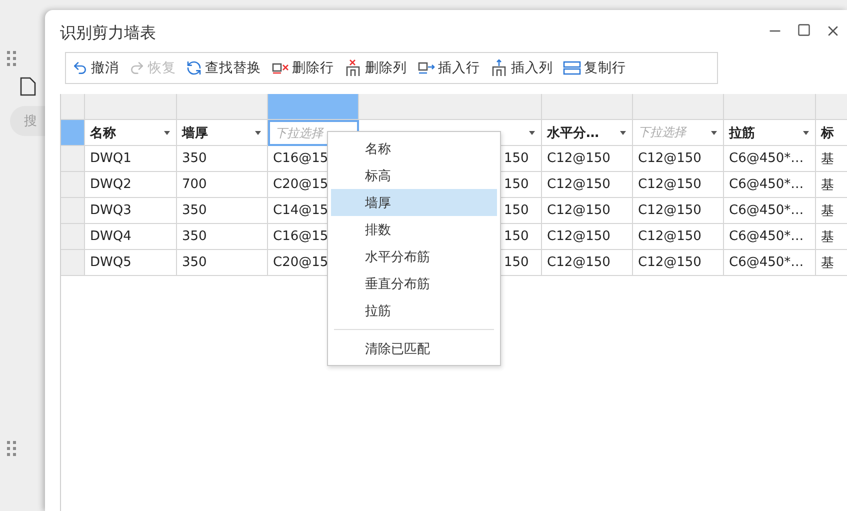 Image resolution: width=847 pixels, height=511 pixels. What do you see at coordinates (131, 237) in the screenshot?
I see `table-cell: DWQ4` at bounding box center [131, 237].